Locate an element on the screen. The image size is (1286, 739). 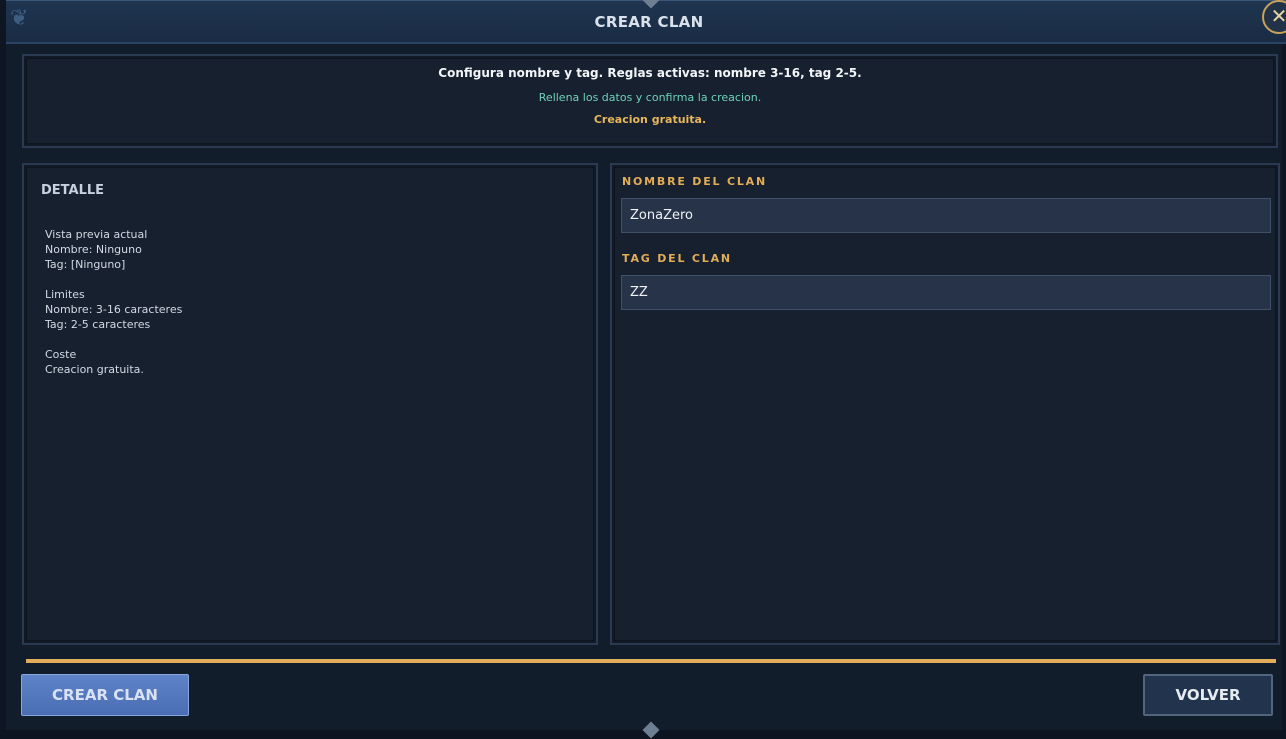
close-icon: ✕ is located at coordinates (1278, 16).